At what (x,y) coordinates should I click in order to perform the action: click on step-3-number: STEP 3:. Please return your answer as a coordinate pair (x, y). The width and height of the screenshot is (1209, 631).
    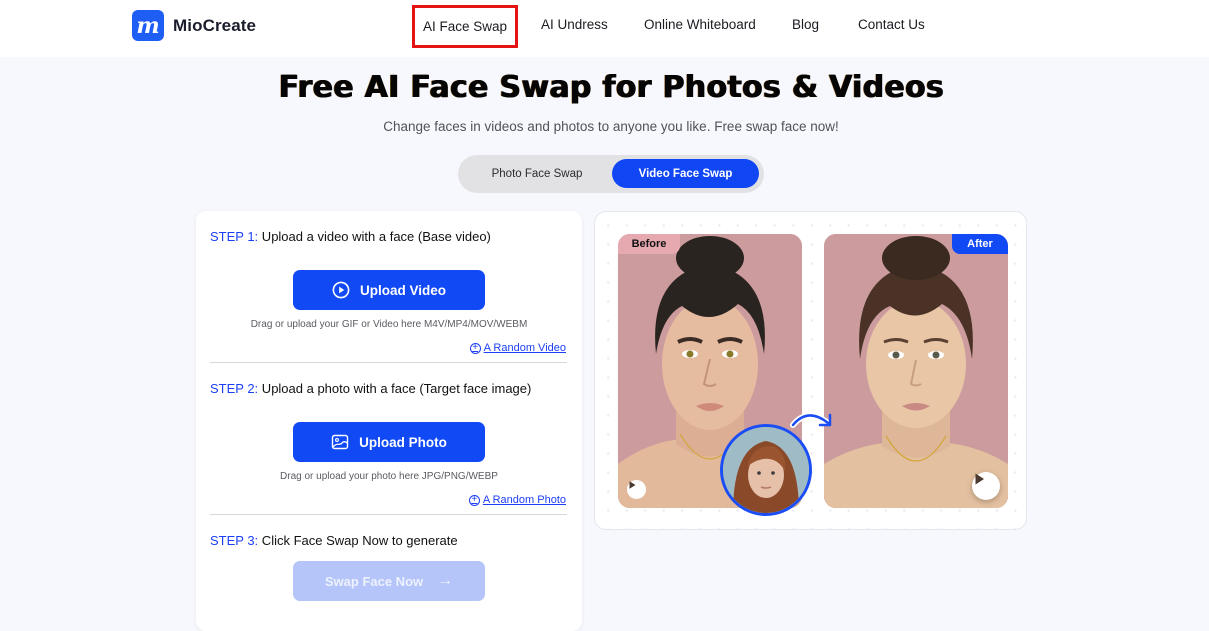
    Looking at the image, I should click on (234, 540).